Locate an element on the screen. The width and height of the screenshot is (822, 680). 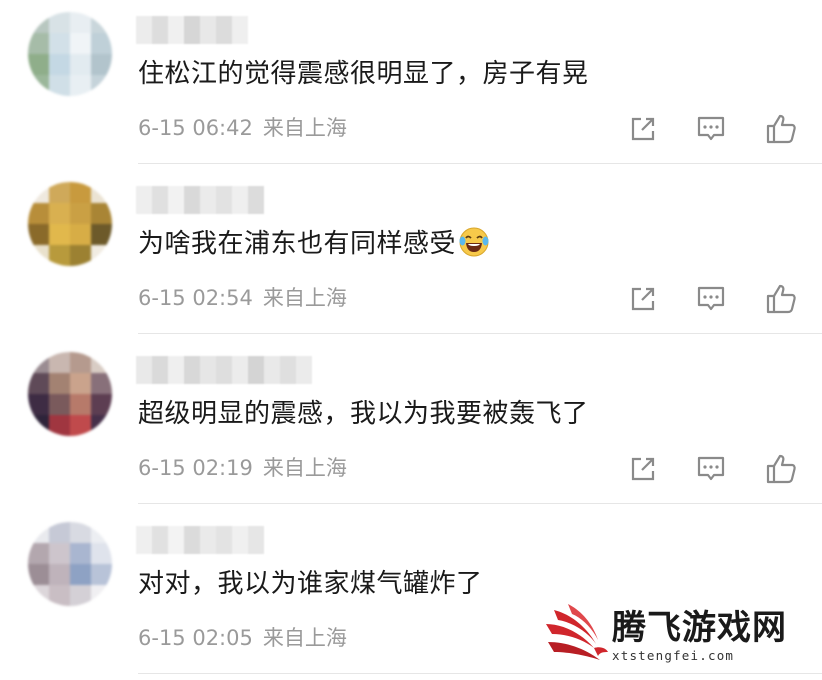
comment-text: 对对，我以为谁家煤气罐炸了 is located at coordinates (310, 584).